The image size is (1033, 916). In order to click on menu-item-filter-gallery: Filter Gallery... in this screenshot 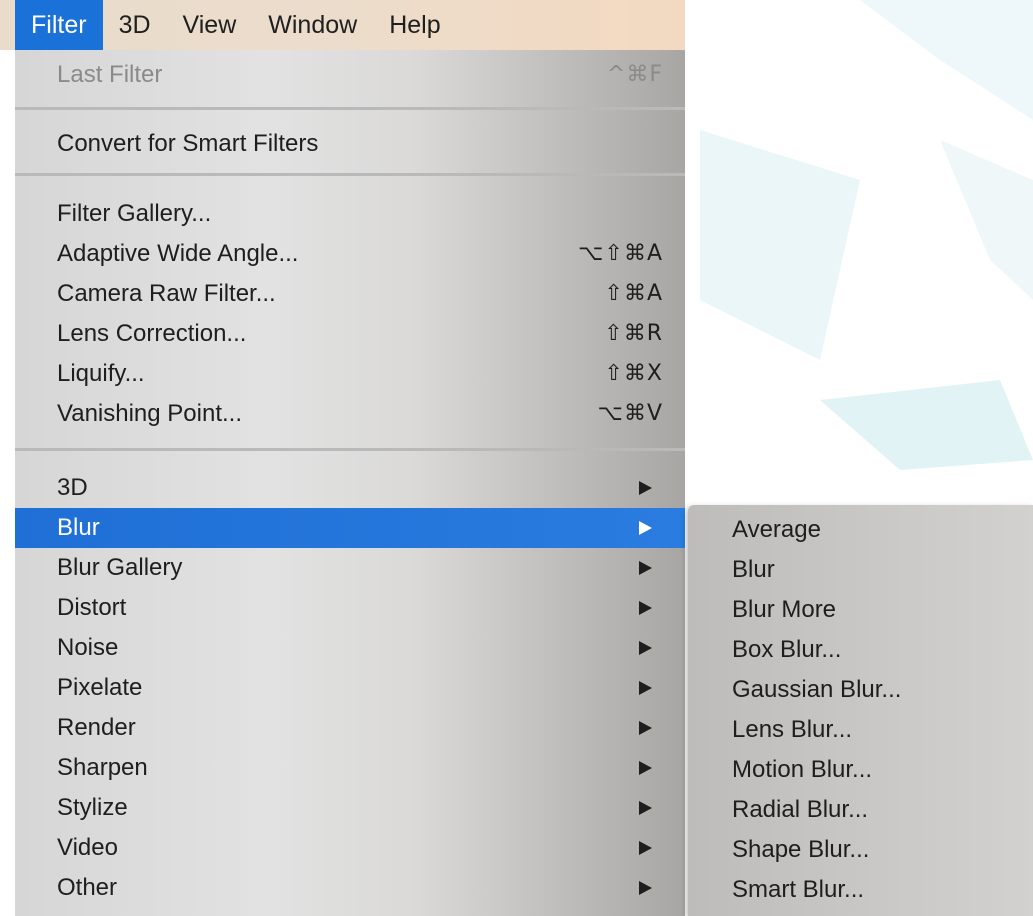, I will do `click(350, 214)`.